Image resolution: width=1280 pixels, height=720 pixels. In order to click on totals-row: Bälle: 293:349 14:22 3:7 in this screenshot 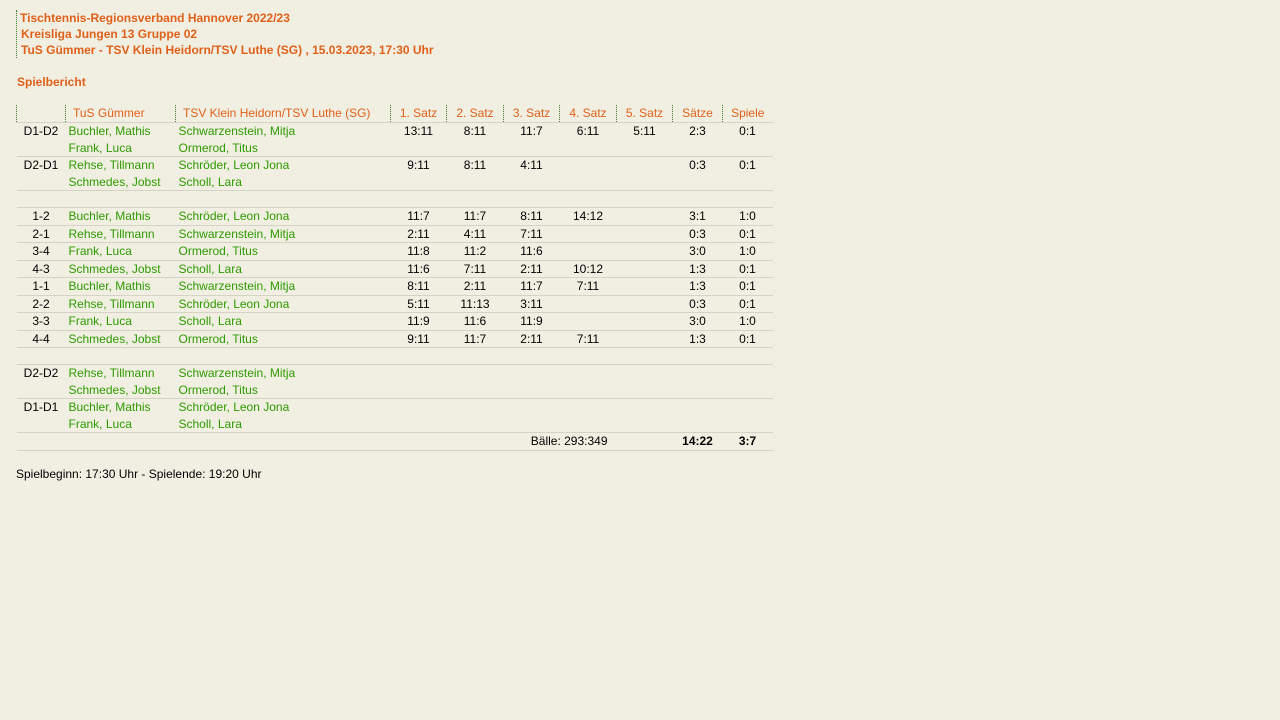, I will do `click(394, 441)`.